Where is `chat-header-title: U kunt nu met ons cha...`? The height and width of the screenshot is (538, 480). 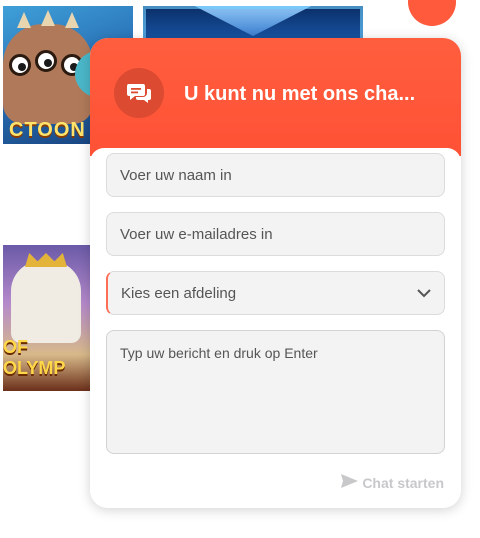 chat-header-title: U kunt nu met ons cha... is located at coordinates (300, 94).